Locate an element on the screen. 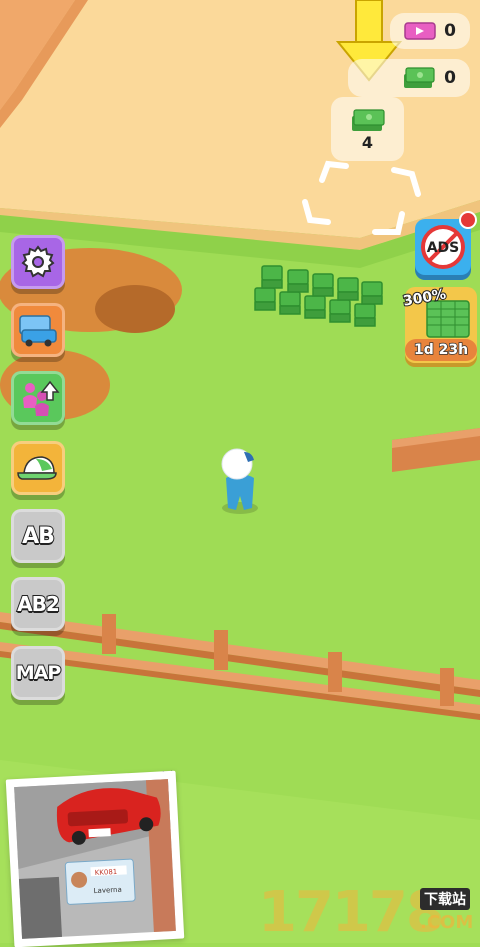 This screenshot has height=947, width=480. van-icon is located at coordinates (38, 331).